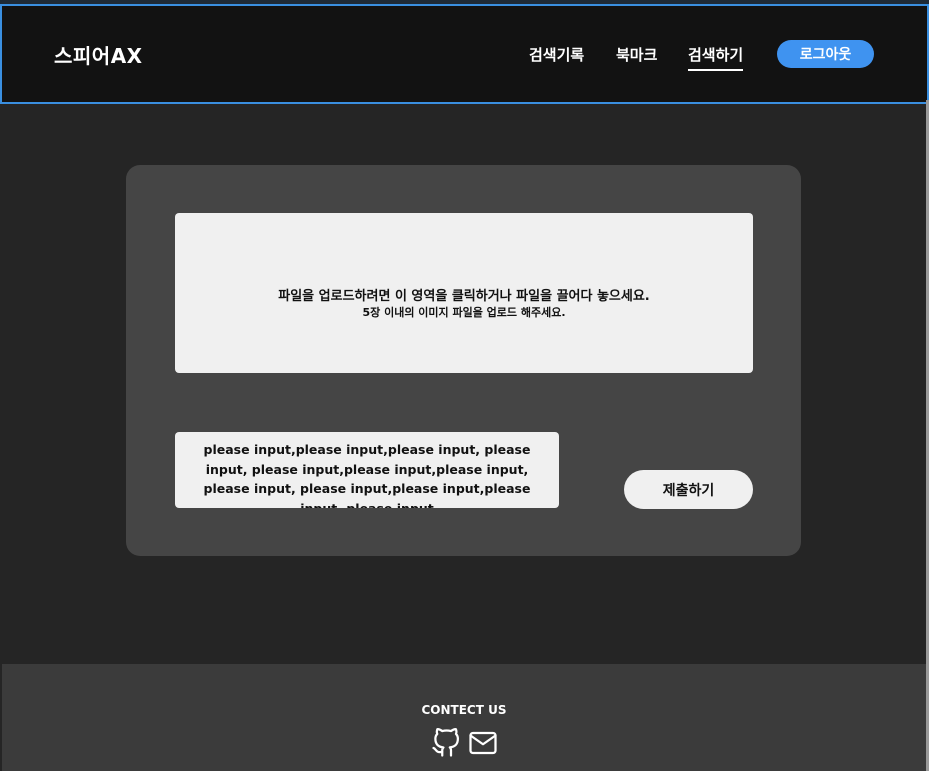 This screenshot has height=771, width=929. I want to click on nav-bookmark: 북마크, so click(636, 54).